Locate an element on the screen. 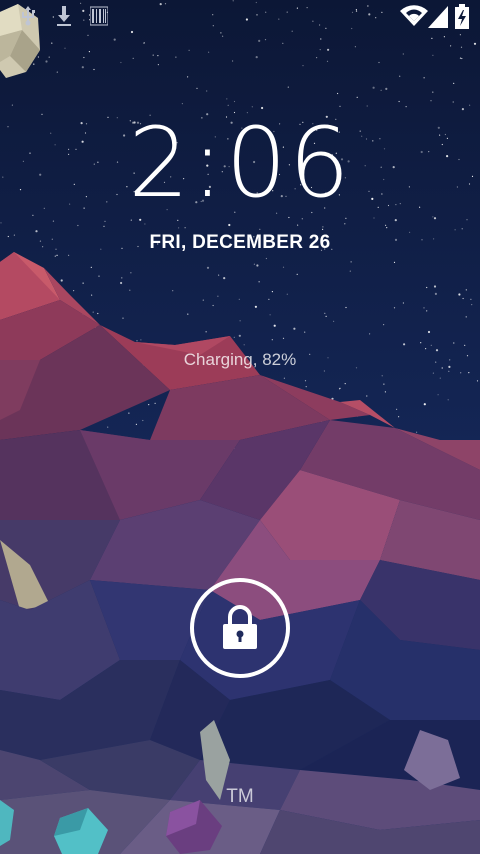  carrier-label: TM is located at coordinates (240, 796).